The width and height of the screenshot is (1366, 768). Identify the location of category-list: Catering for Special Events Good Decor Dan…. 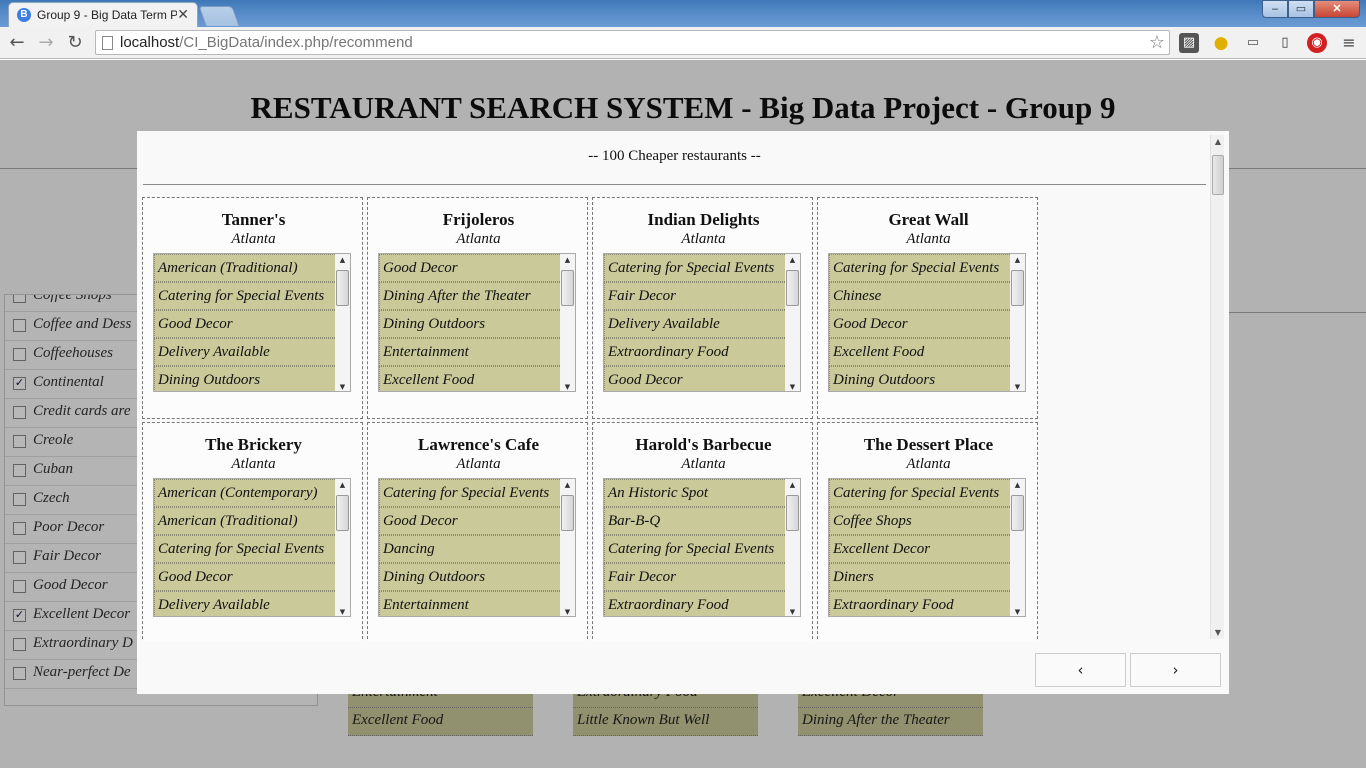
(477, 547).